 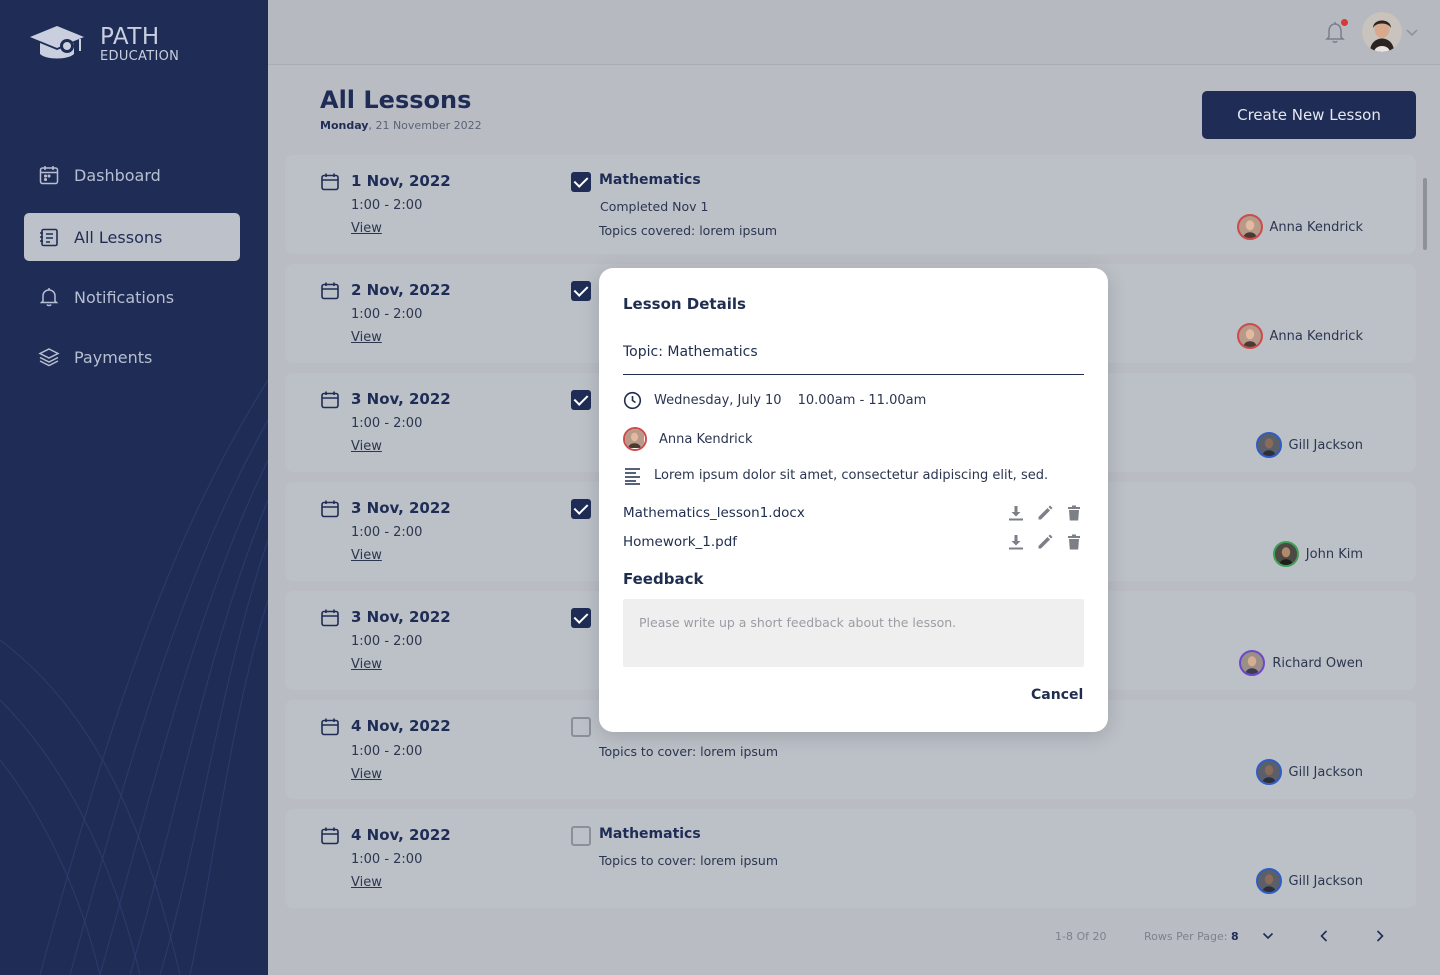 I want to click on lesson-teacher: Richard Owen, so click(x=1301, y=663).